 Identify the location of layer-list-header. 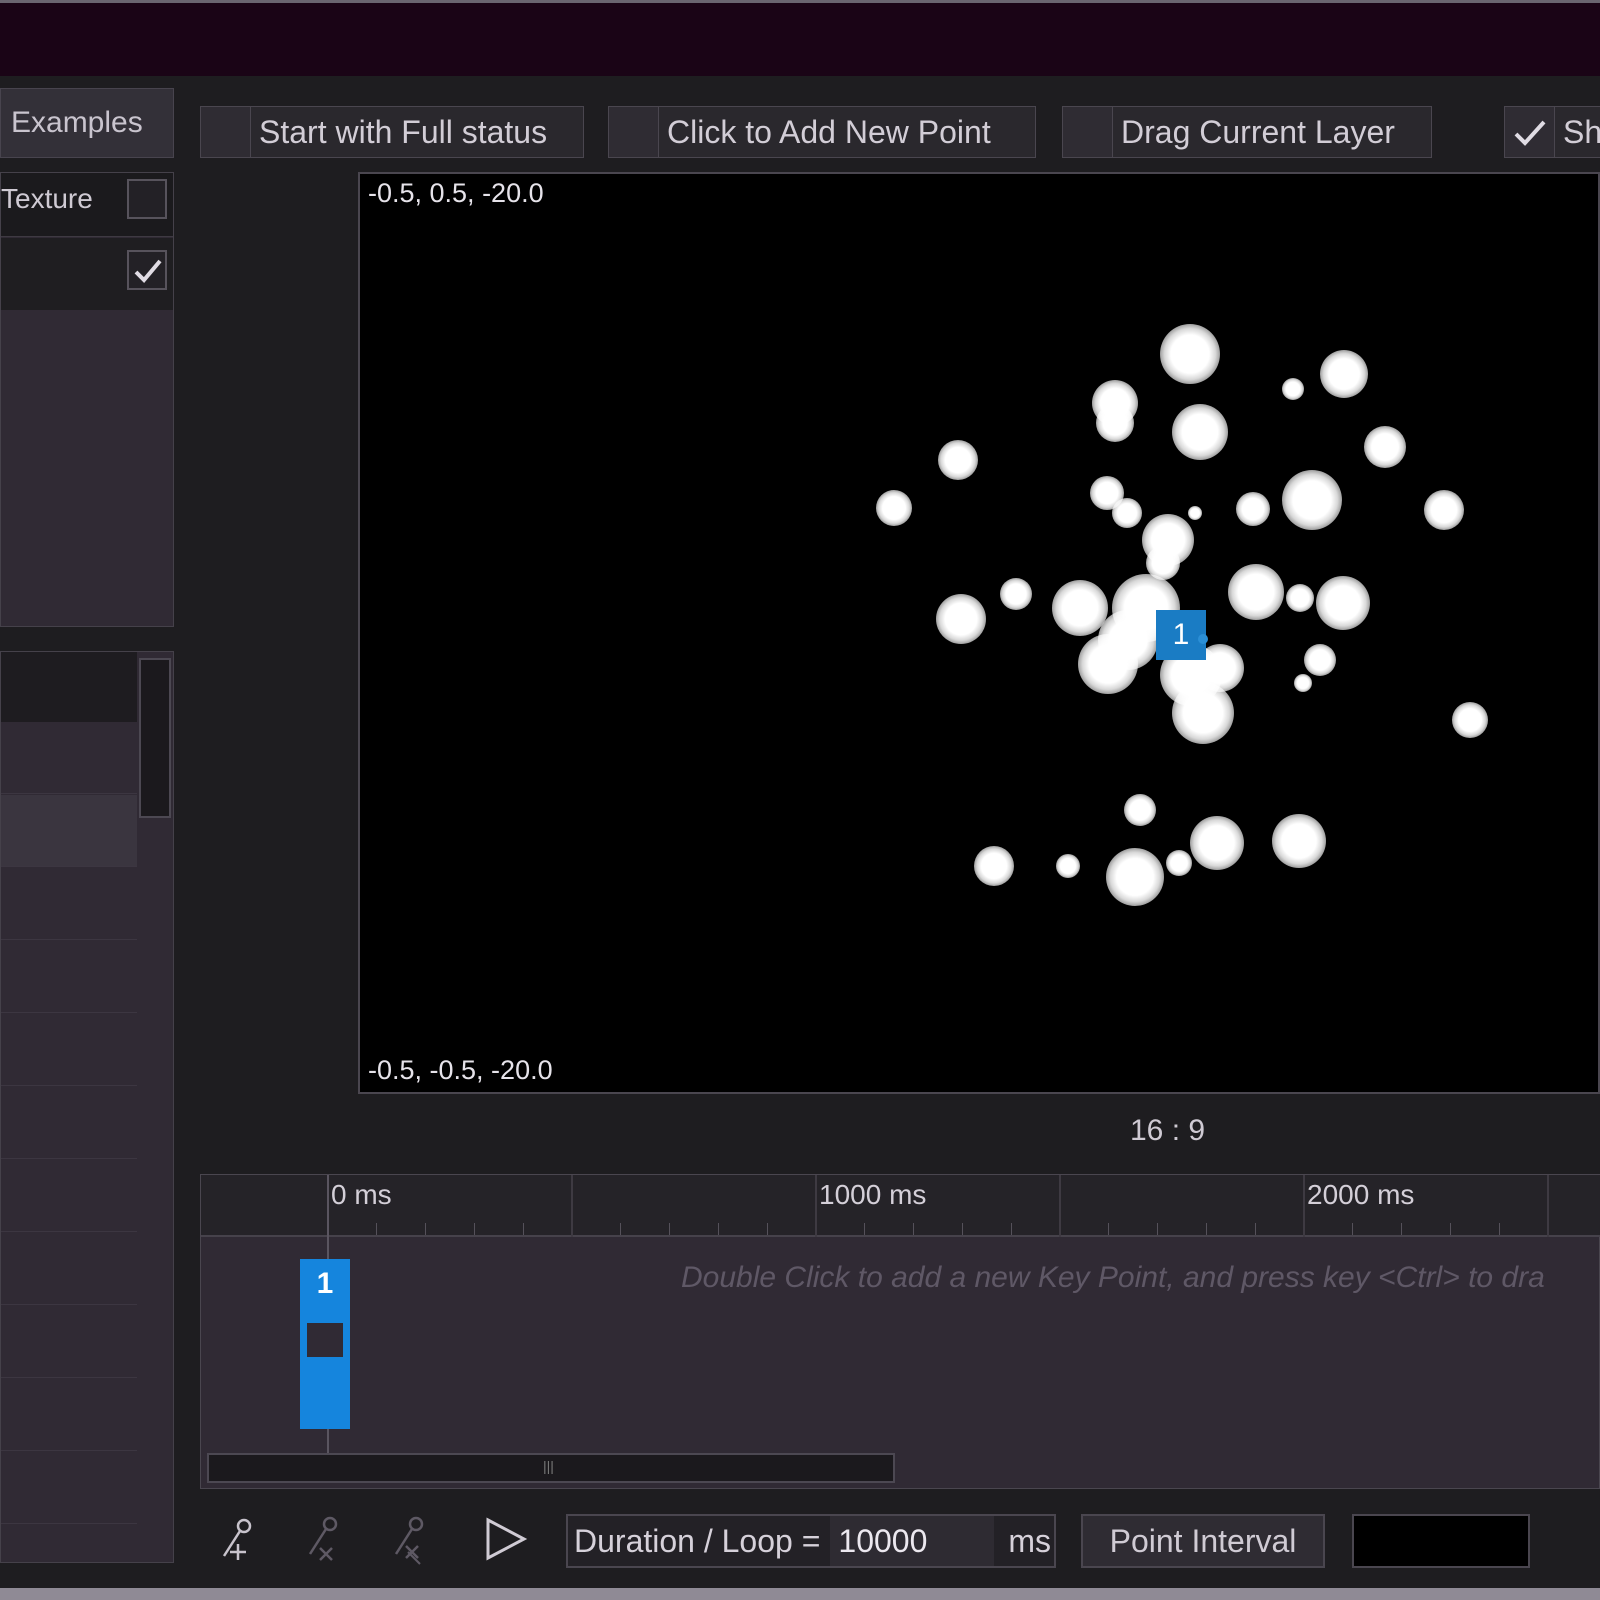
(69, 687).